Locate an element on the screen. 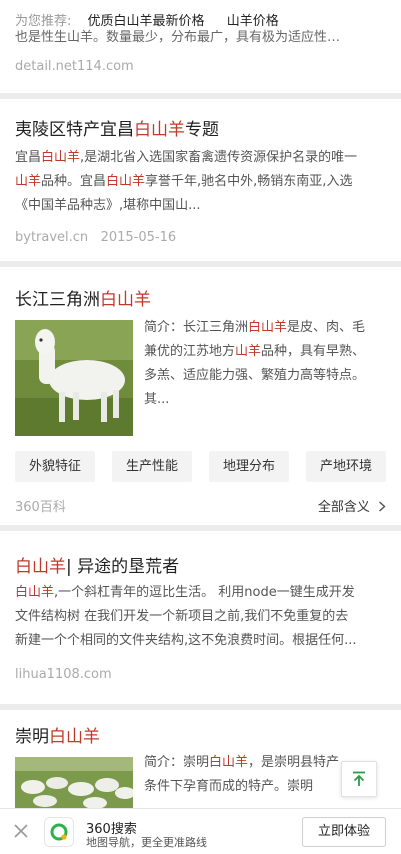 The width and height of the screenshot is (401, 854). result-title: 白山羊| 异途的垦荒者 is located at coordinates (97, 564).